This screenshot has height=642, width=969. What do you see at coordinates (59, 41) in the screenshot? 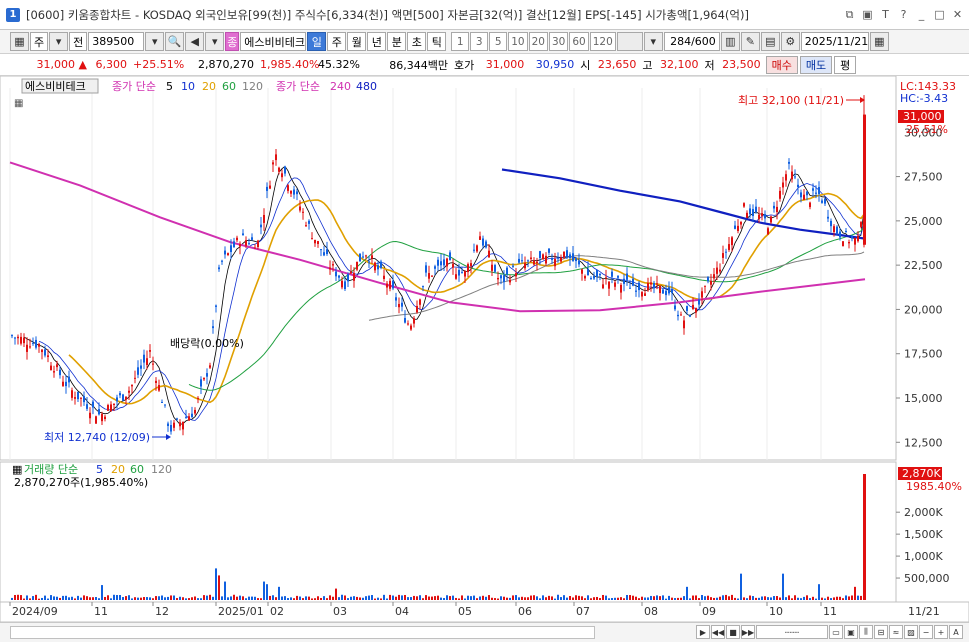
I see `mode-dropdown-icon: ▾` at bounding box center [59, 41].